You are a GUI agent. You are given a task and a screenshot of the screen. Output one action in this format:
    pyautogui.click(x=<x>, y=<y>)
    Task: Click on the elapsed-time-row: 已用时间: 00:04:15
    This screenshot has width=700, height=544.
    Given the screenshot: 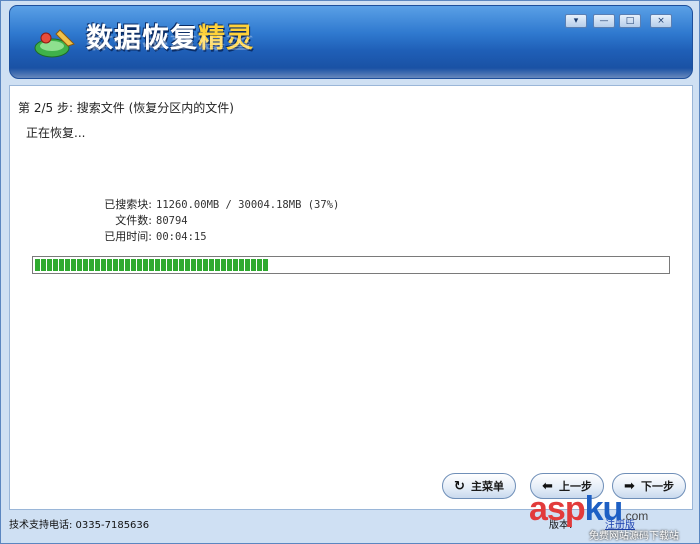 What is the action you would take?
    pyautogui.click(x=138, y=236)
    